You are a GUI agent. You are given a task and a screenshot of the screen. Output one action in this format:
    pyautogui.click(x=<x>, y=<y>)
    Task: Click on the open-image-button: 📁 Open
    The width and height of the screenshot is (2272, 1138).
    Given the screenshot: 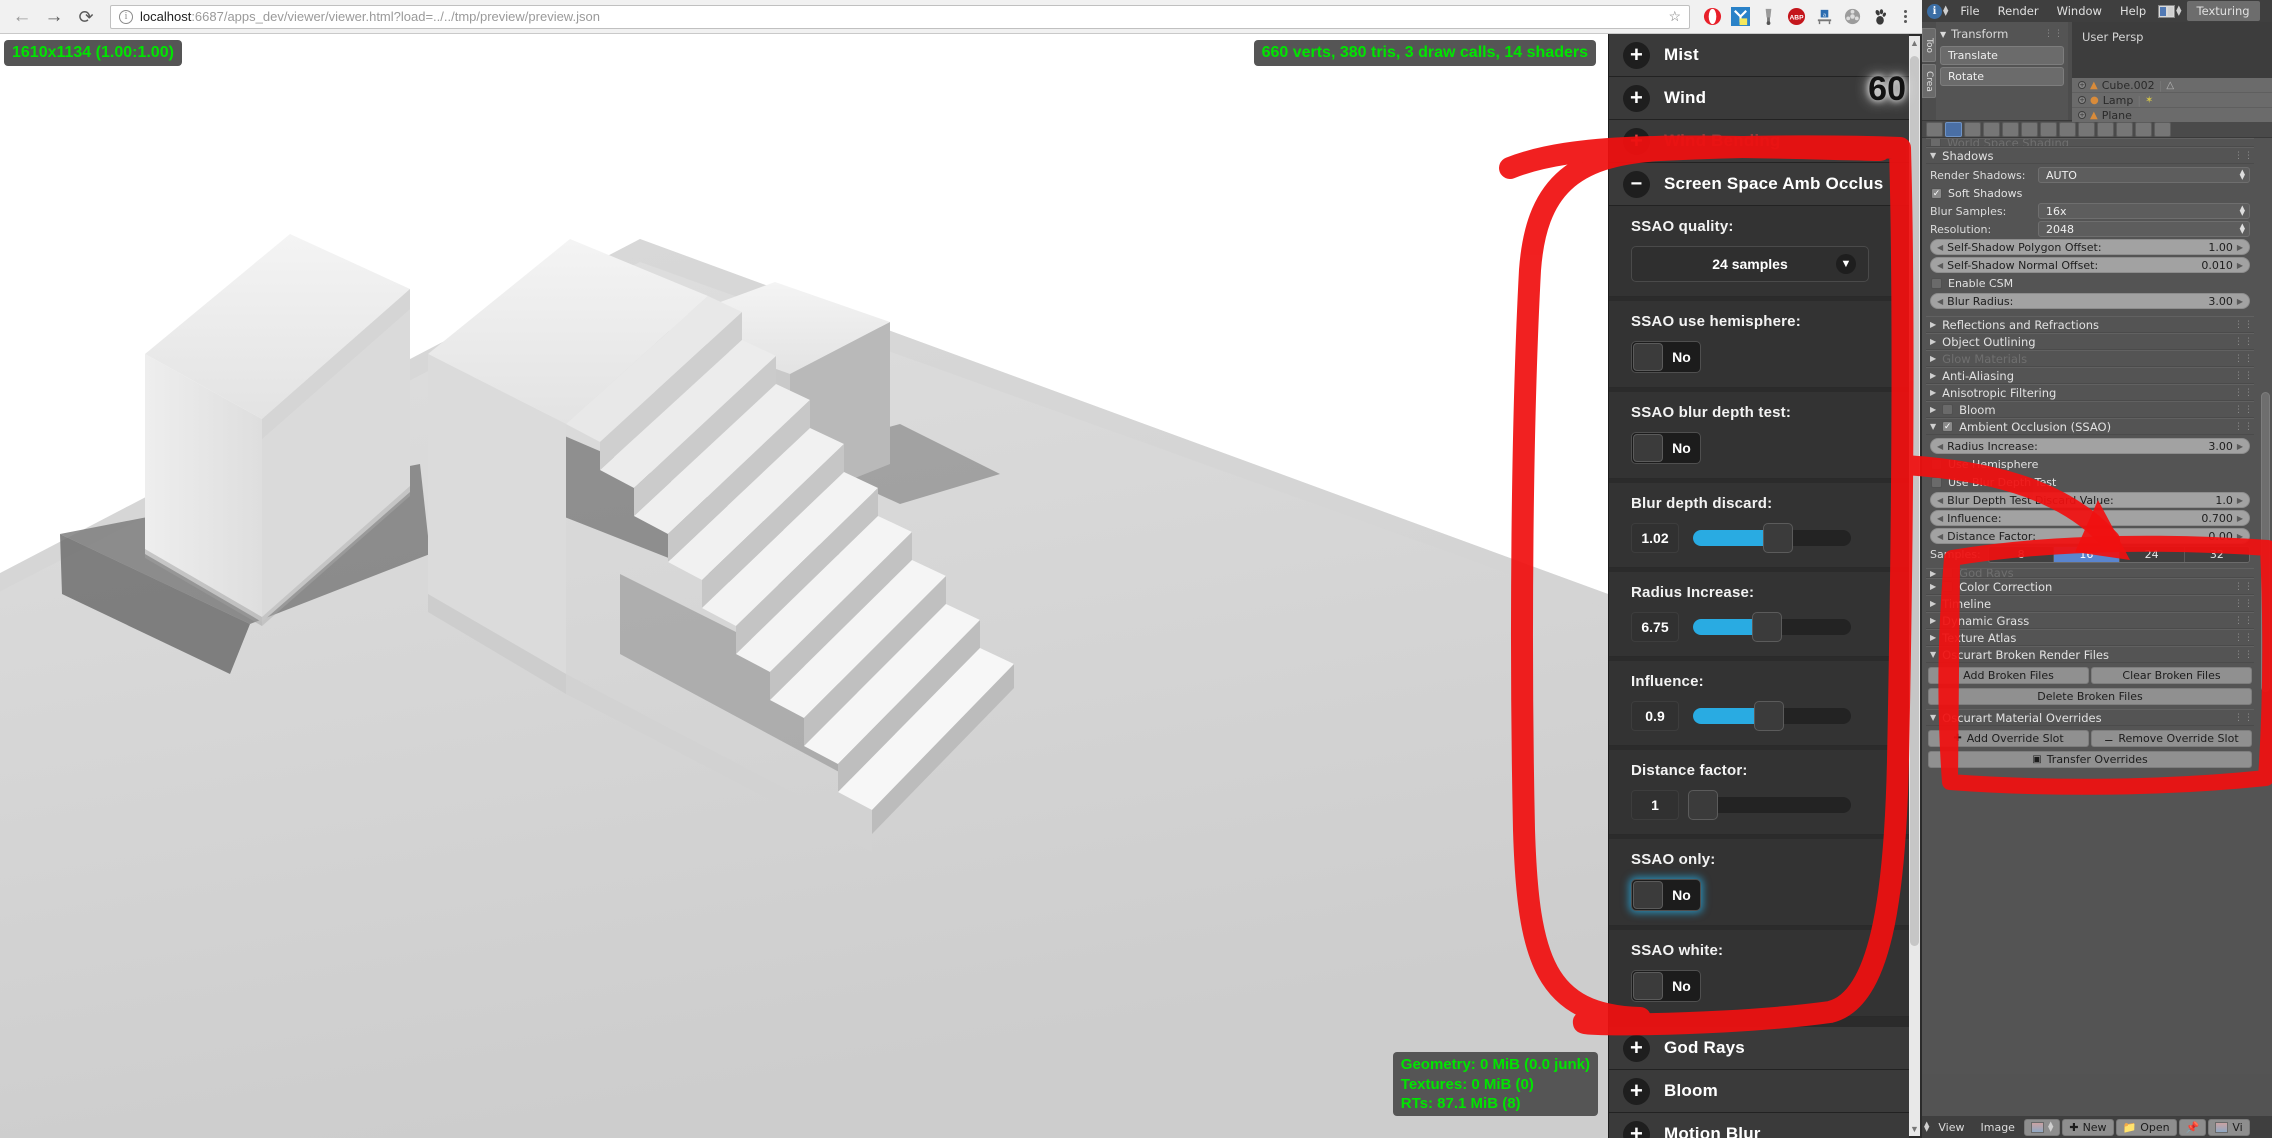 What is the action you would take?
    pyautogui.click(x=2146, y=1127)
    